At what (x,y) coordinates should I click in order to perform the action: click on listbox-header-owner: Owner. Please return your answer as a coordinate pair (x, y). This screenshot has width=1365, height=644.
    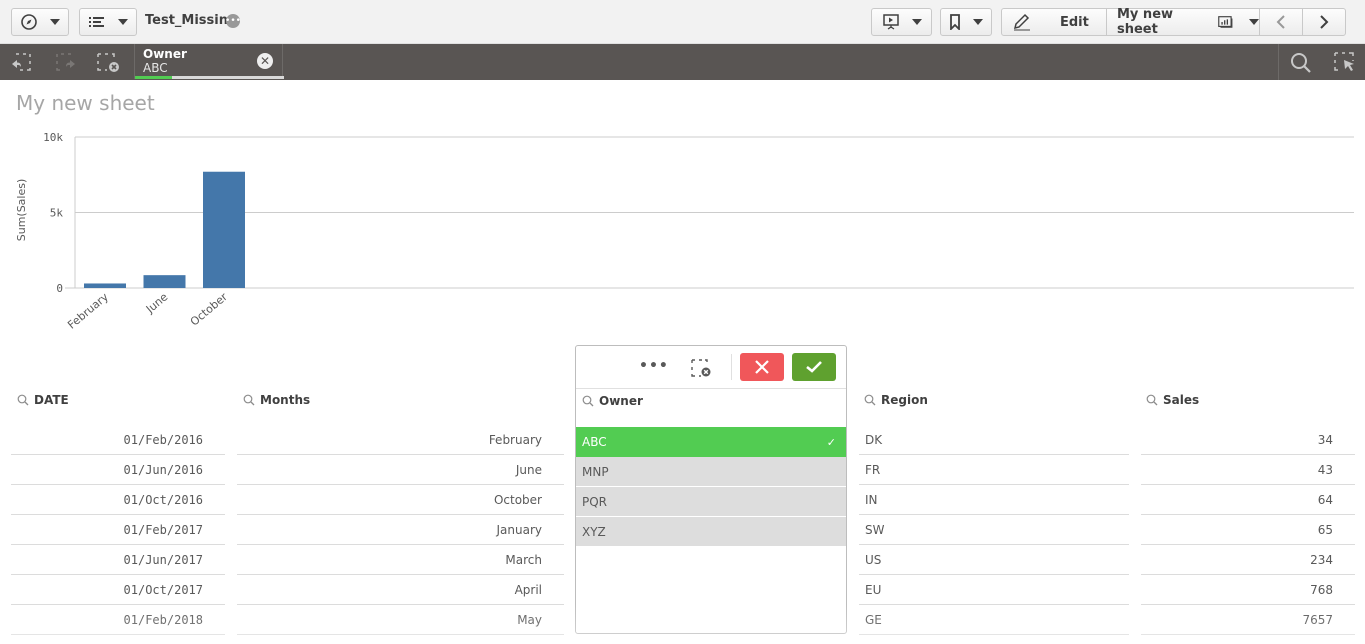
    Looking at the image, I should click on (612, 401).